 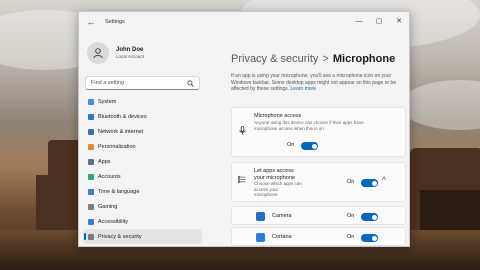 What do you see at coordinates (142, 206) in the screenshot?
I see `sidebar-item-gaming: Gaming` at bounding box center [142, 206].